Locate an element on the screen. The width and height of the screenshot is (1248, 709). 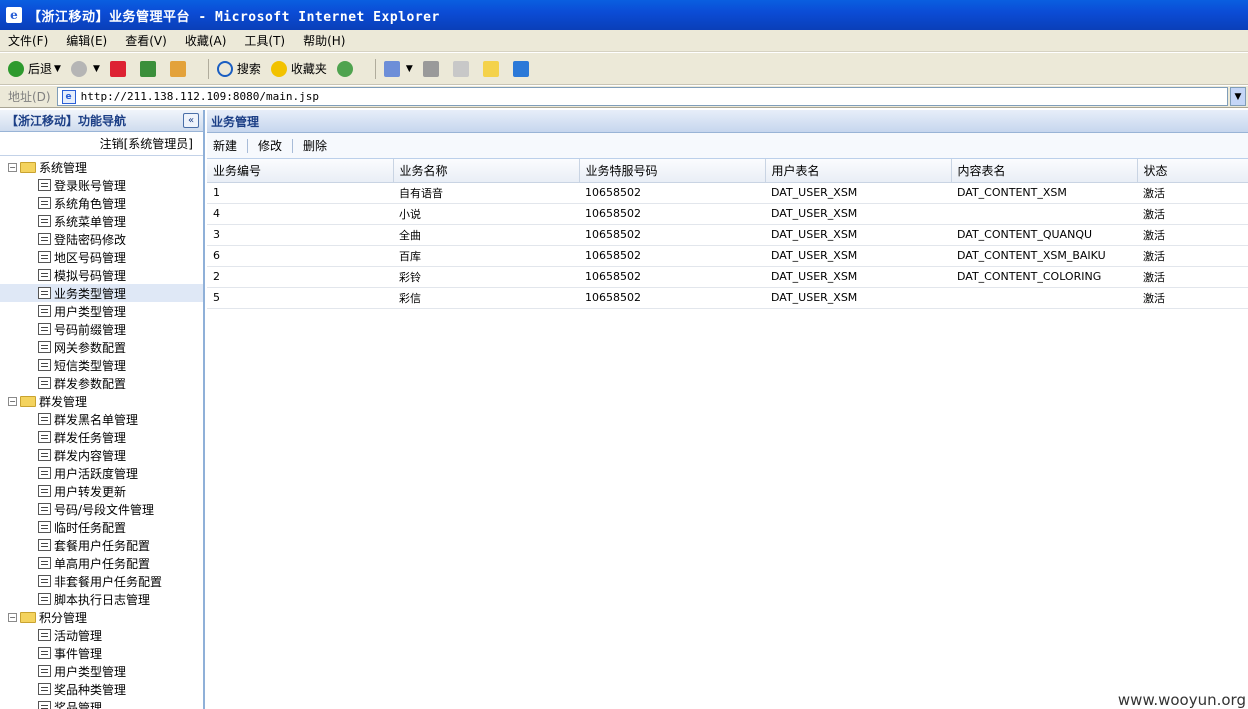
forward-dropdown-icon: ▼ is located at coordinates (96, 69).